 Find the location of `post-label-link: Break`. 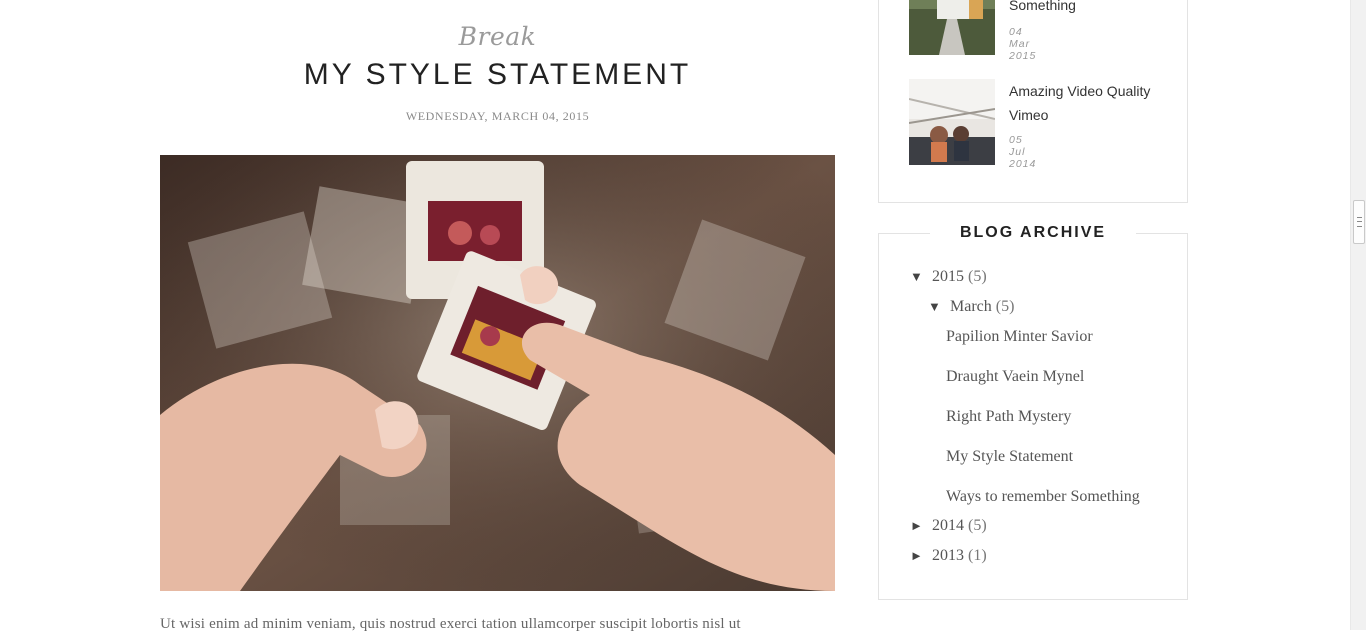

post-label-link: Break is located at coordinates (497, 36).